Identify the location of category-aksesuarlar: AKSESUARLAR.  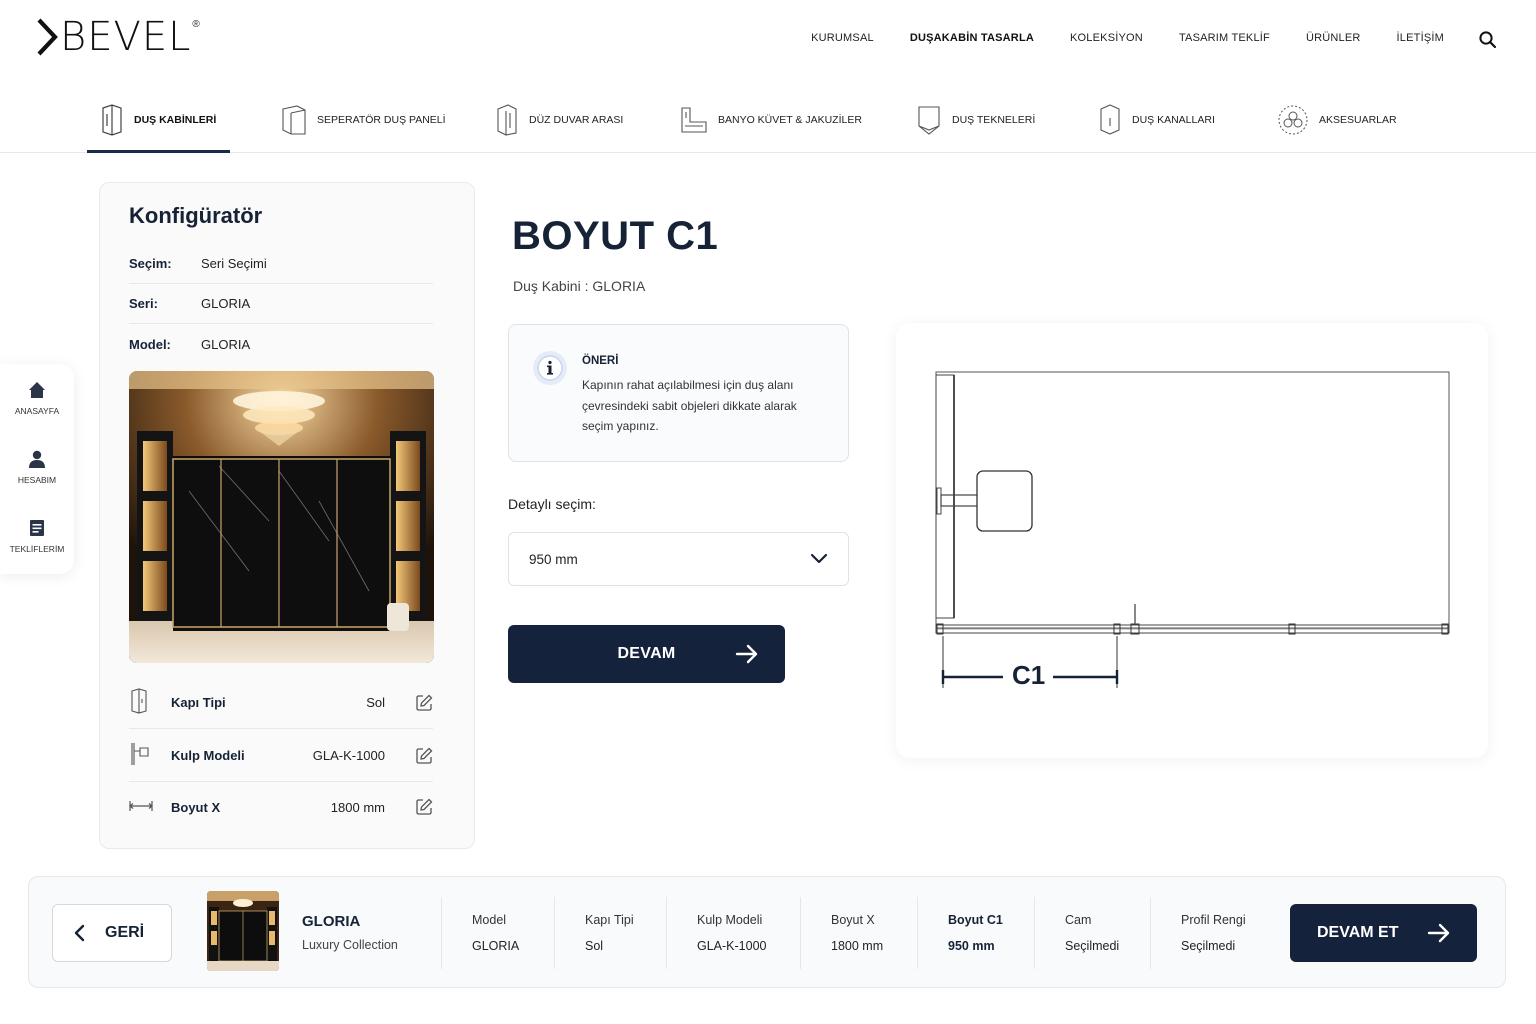
(1337, 120).